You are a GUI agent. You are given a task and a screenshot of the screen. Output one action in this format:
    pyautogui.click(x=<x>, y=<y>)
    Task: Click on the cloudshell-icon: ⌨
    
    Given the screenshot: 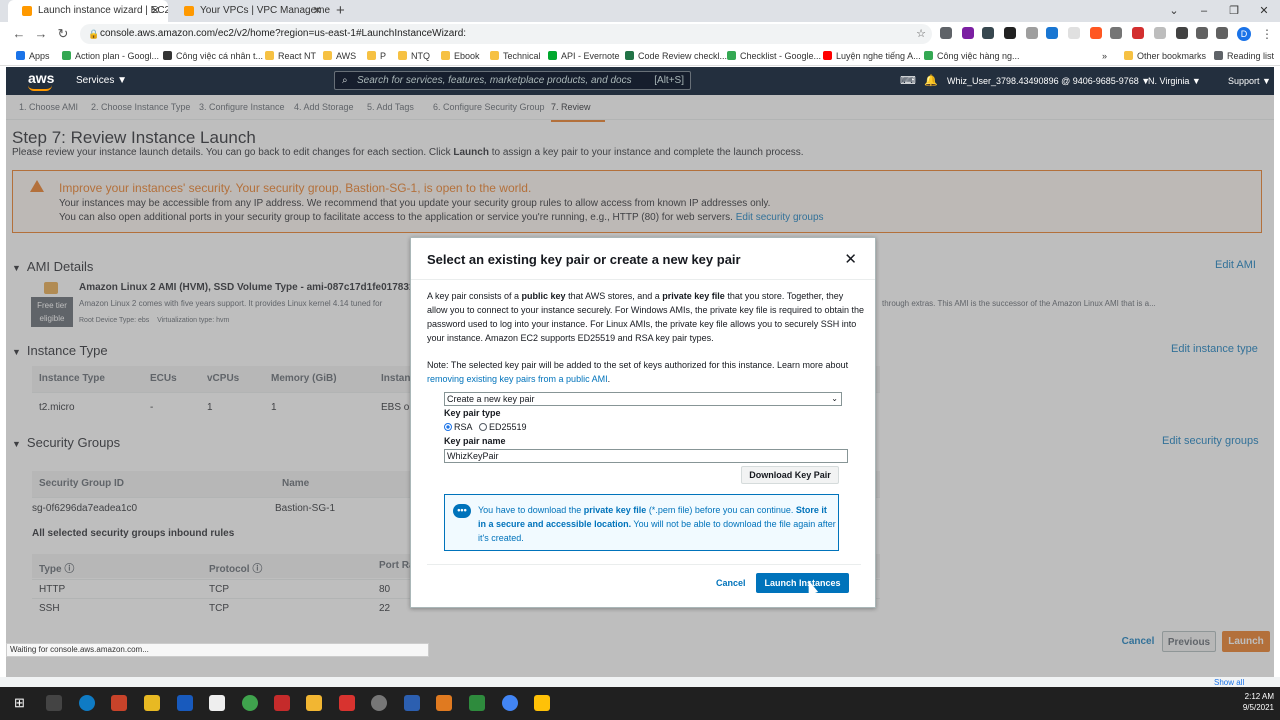 What is the action you would take?
    pyautogui.click(x=908, y=81)
    